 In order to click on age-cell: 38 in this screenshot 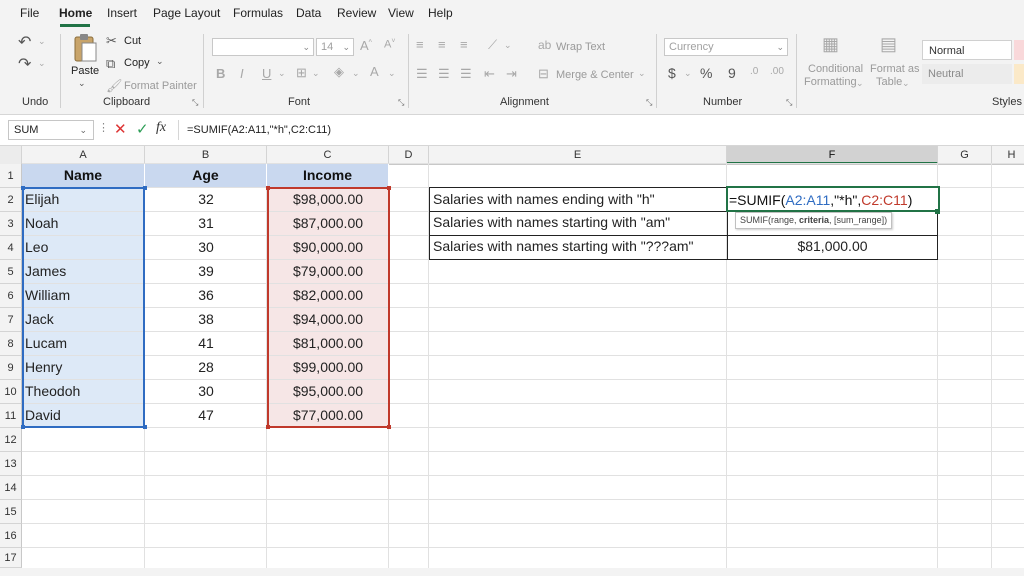, I will do `click(206, 319)`.